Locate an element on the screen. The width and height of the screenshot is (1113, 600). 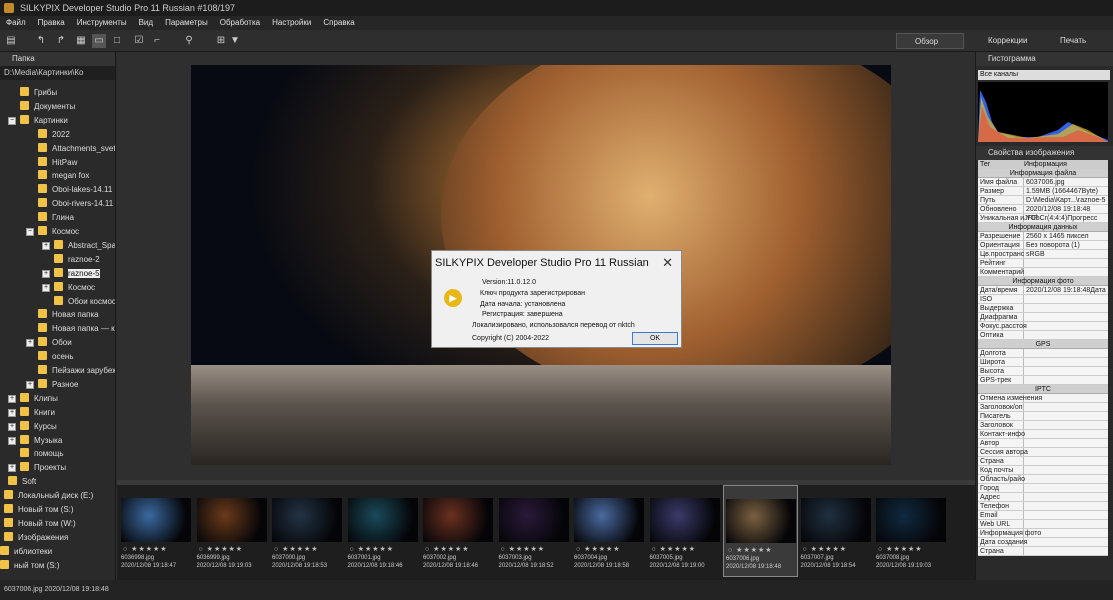
props-row: Код почты is located at coordinates (1043, 470).